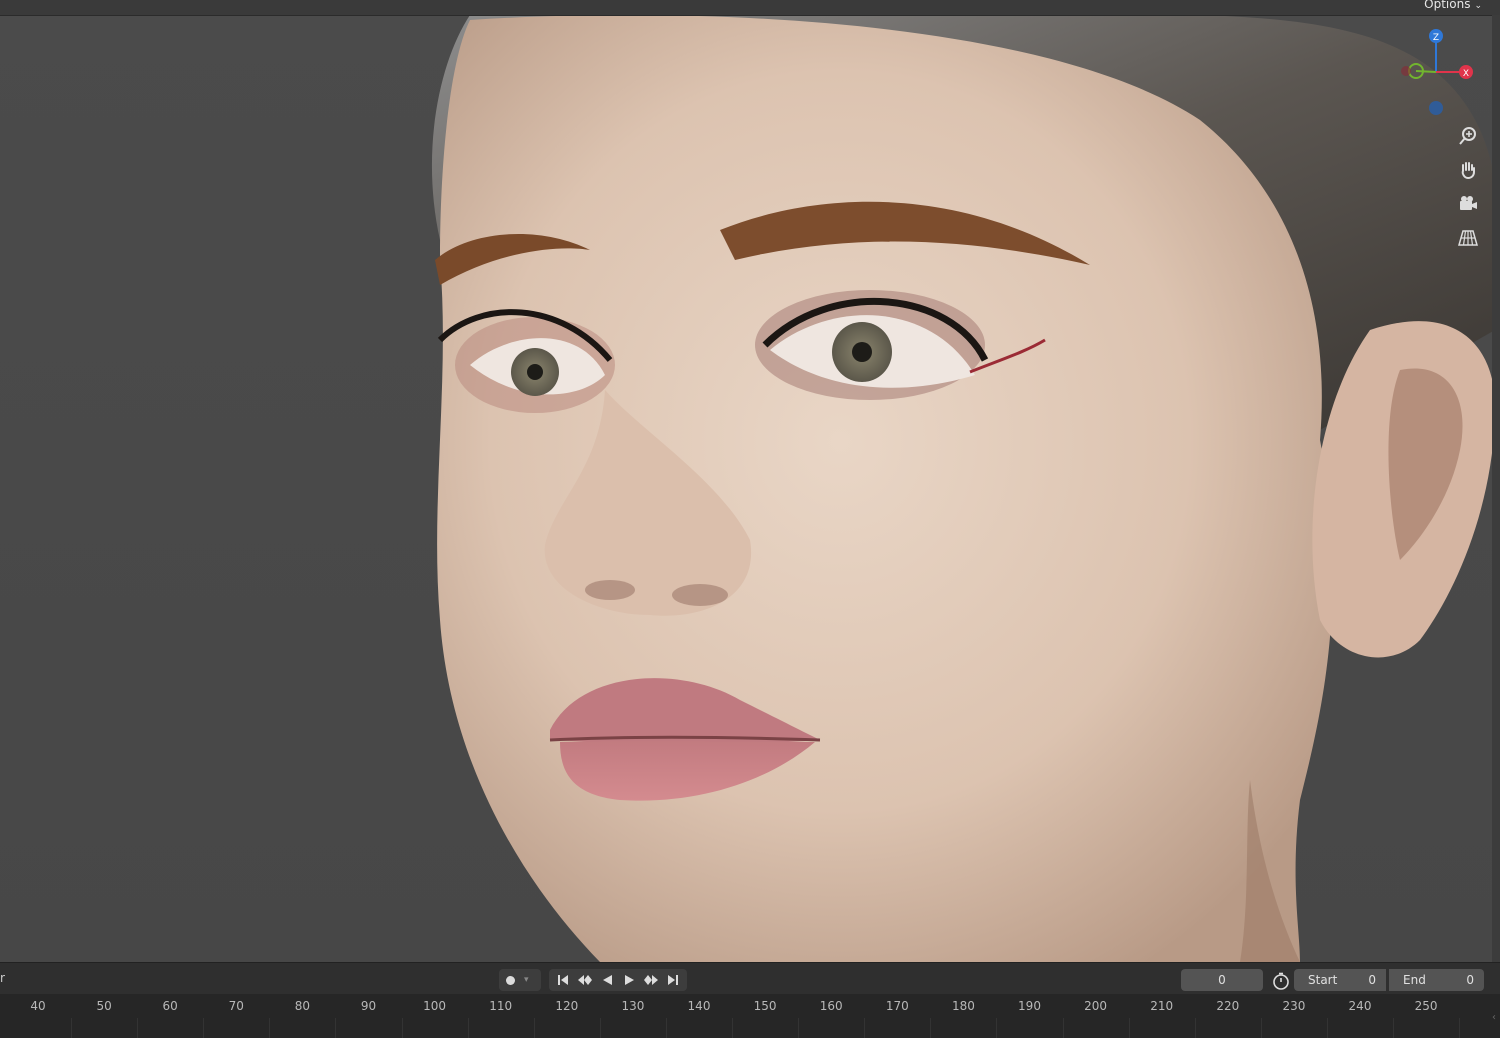 The width and height of the screenshot is (1500, 1038). I want to click on scroll-handle-icon: ‹, so click(1494, 1017).